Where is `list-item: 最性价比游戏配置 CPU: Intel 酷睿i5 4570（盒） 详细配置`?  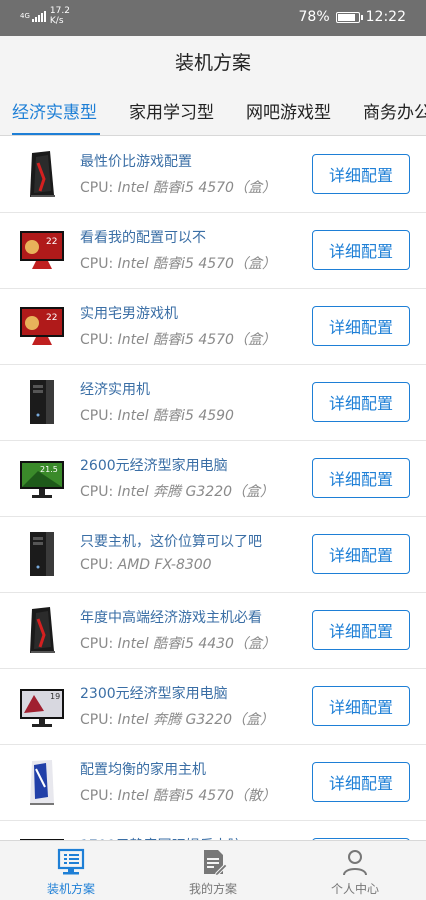
list-item: 最性价比游戏配置 CPU: Intel 酷睿i5 4570（盒） 详细配置 is located at coordinates (213, 175).